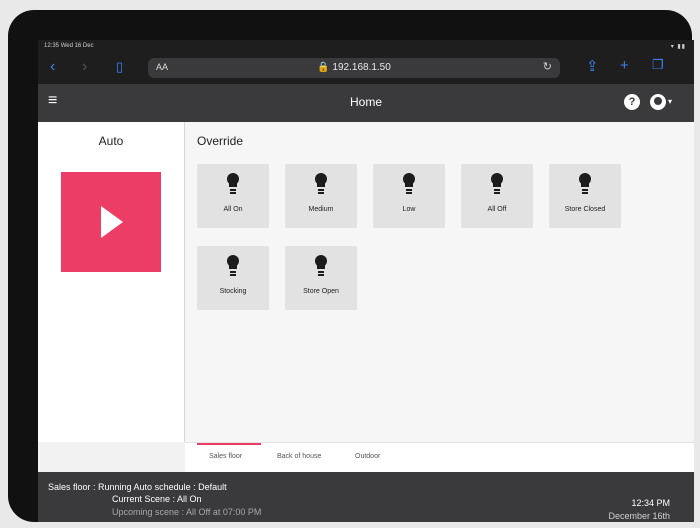  I want to click on zone-tabs: Sales floor Back of house Outdoor, so click(439, 457).